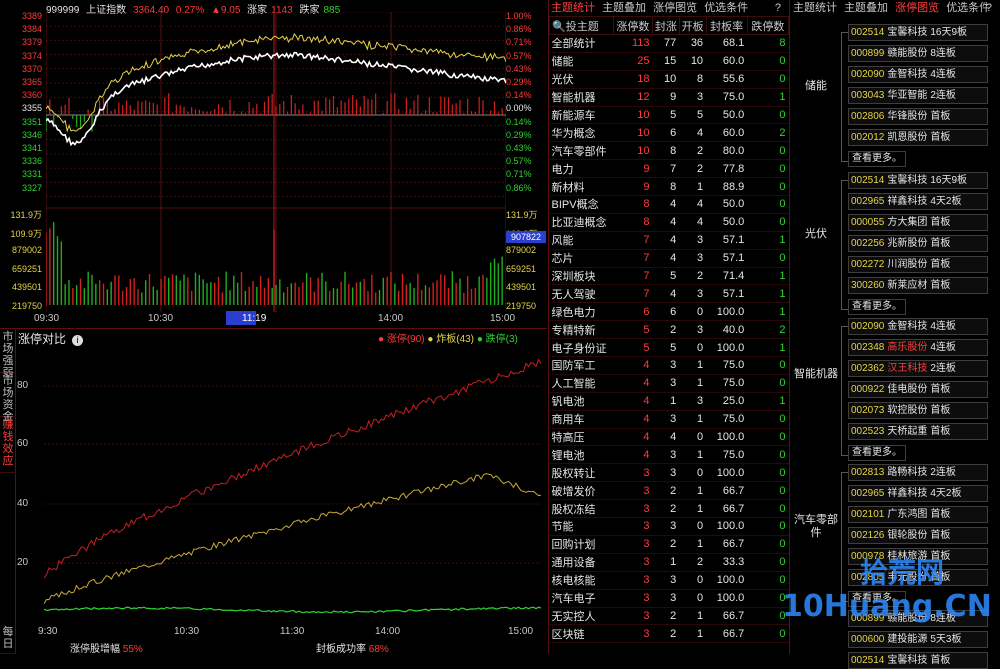 The width and height of the screenshot is (1000, 669). Describe the element at coordinates (8, 639) in the screenshot. I see `tab-daily: 每日` at that location.